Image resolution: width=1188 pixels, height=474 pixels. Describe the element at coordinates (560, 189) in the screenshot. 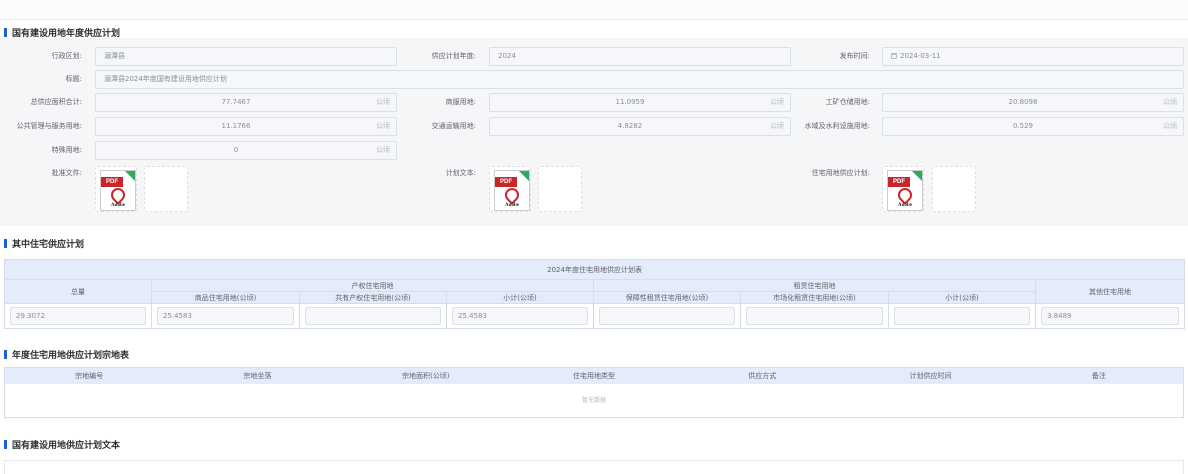

I see `plan-text-upload-slot` at that location.